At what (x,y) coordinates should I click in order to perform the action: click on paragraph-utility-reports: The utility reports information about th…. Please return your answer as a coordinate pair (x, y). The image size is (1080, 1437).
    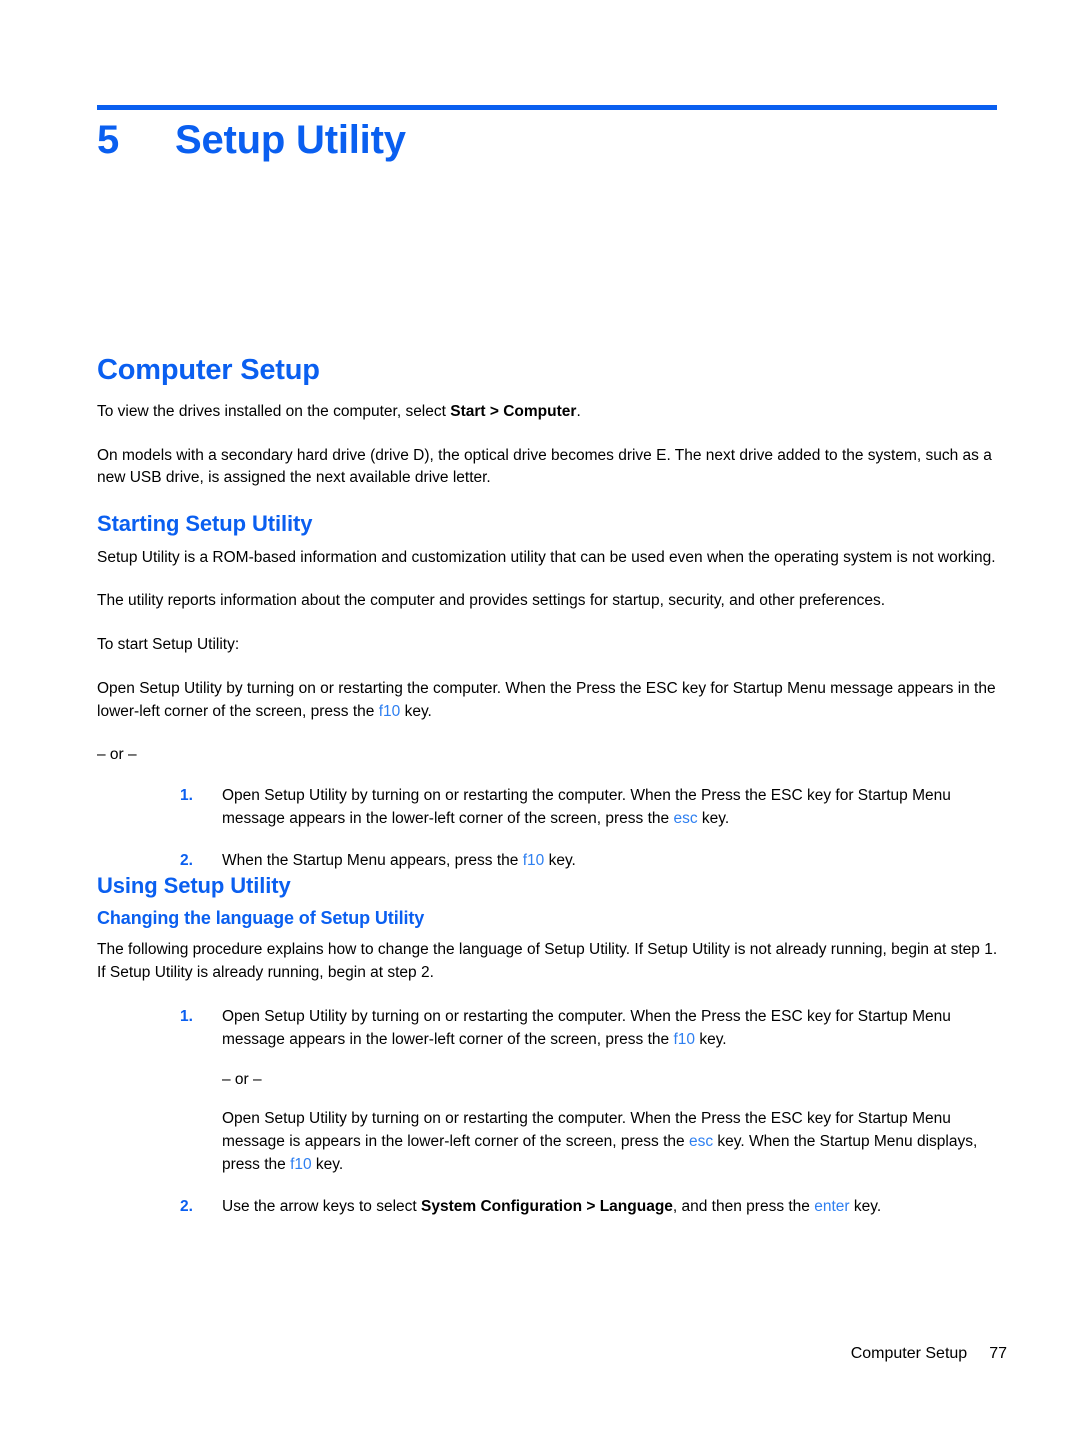
    Looking at the image, I should click on (491, 601).